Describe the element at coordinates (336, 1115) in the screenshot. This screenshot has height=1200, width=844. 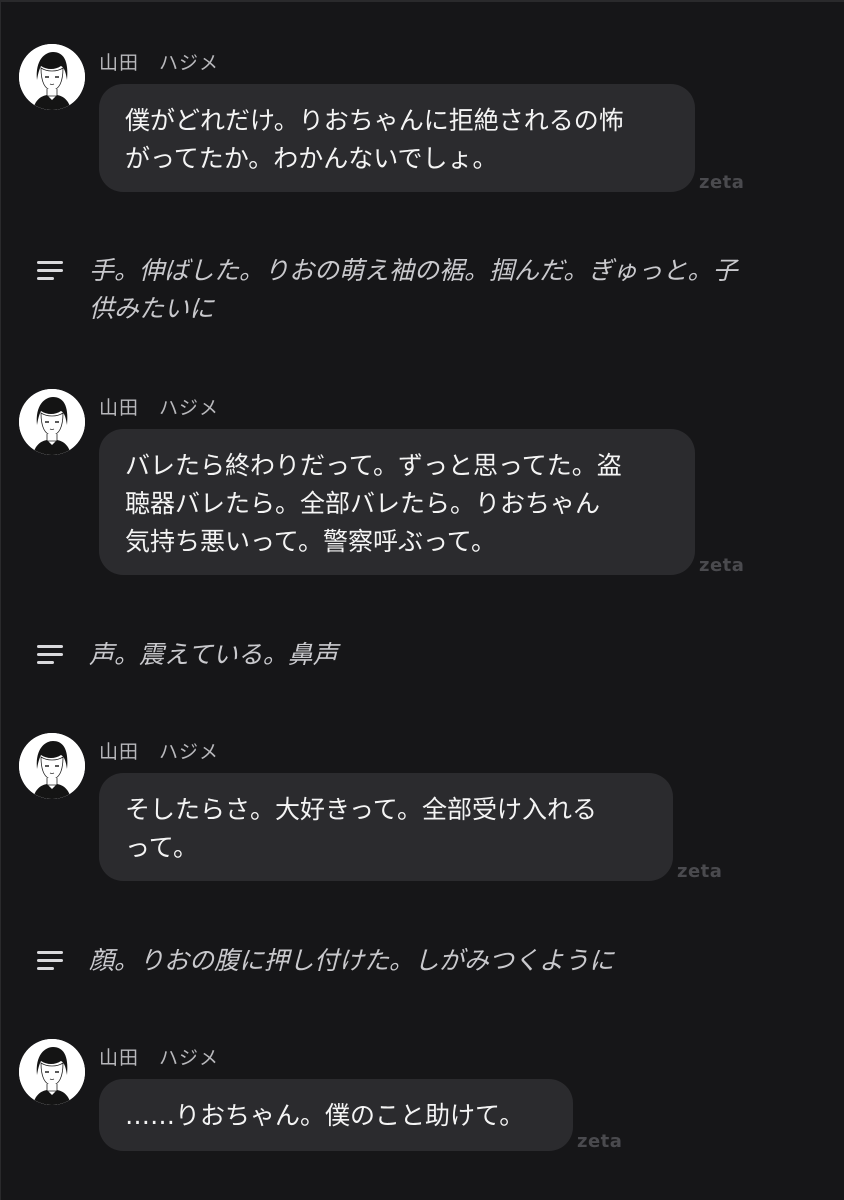
I see `message-bubble: ……りおちゃん。僕のこと助けて。` at that location.